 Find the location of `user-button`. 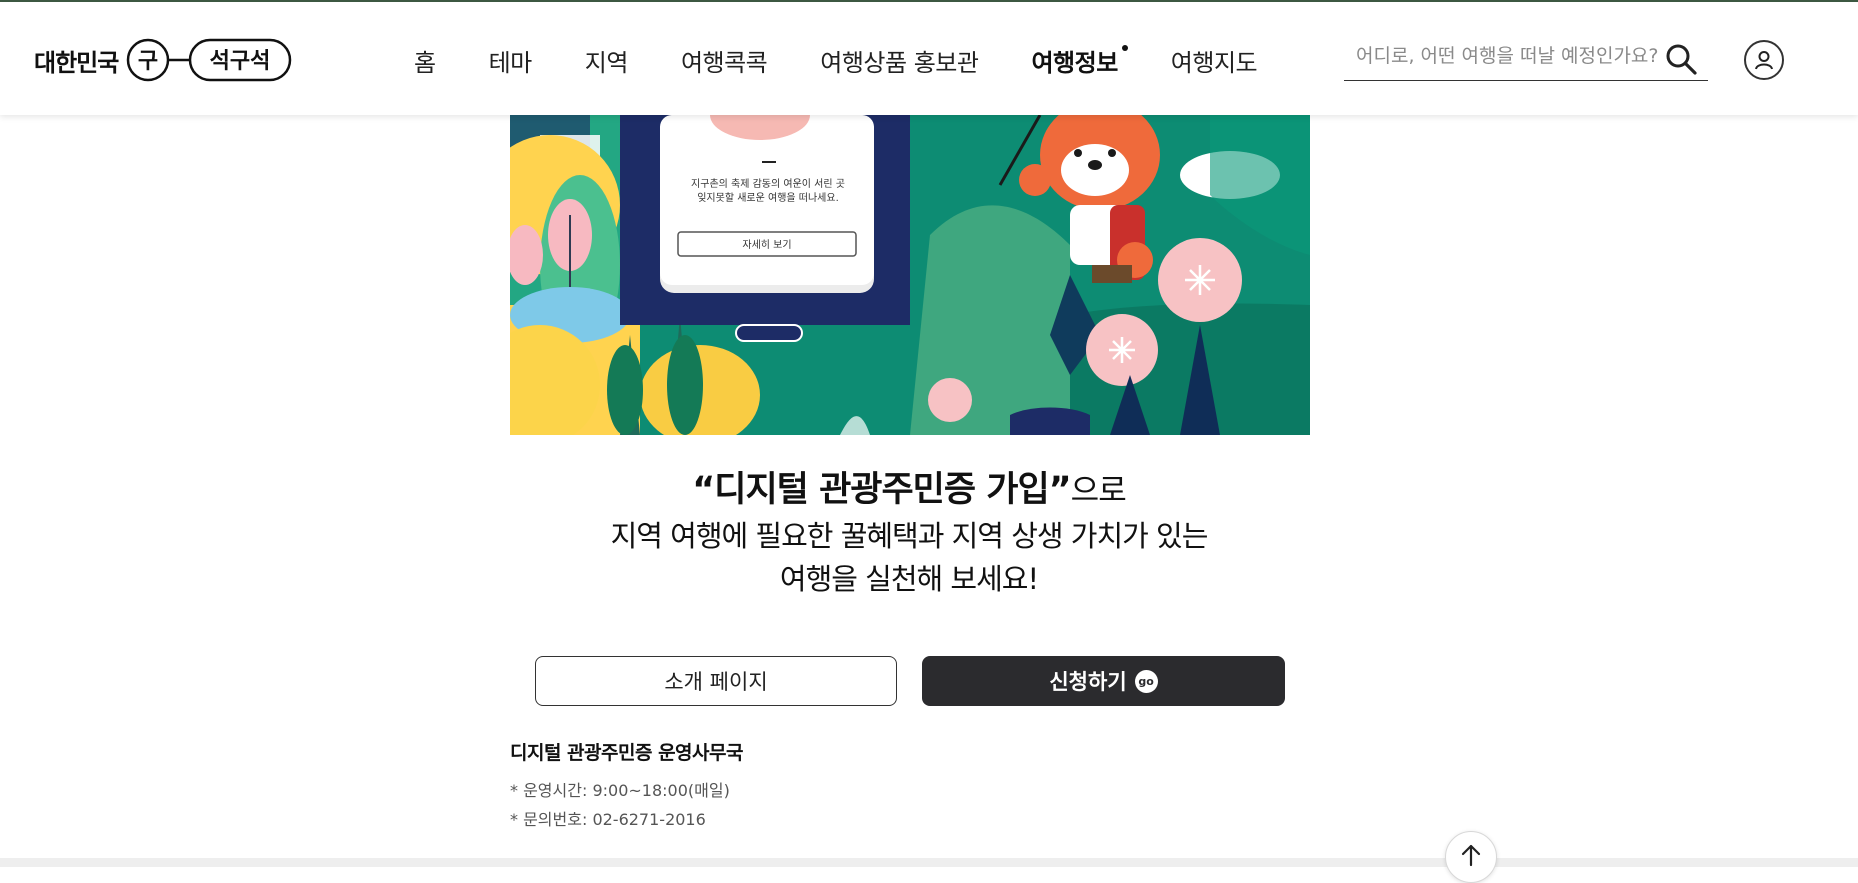

user-button is located at coordinates (1764, 60).